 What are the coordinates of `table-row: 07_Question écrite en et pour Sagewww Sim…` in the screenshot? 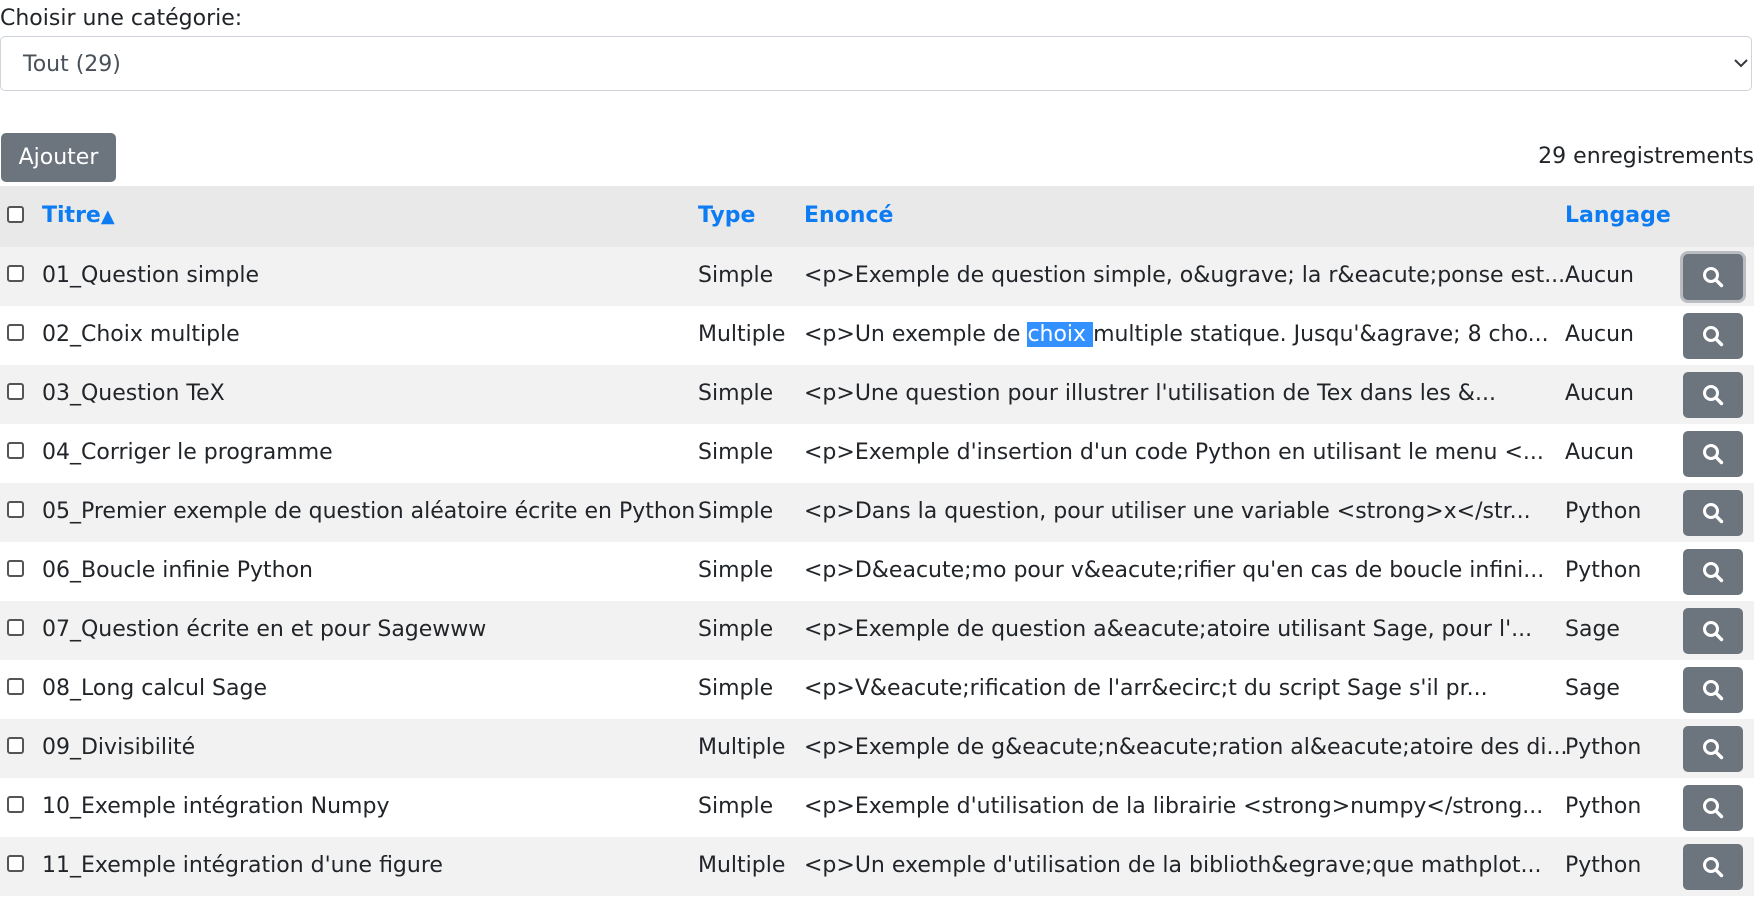 It's located at (877, 630).